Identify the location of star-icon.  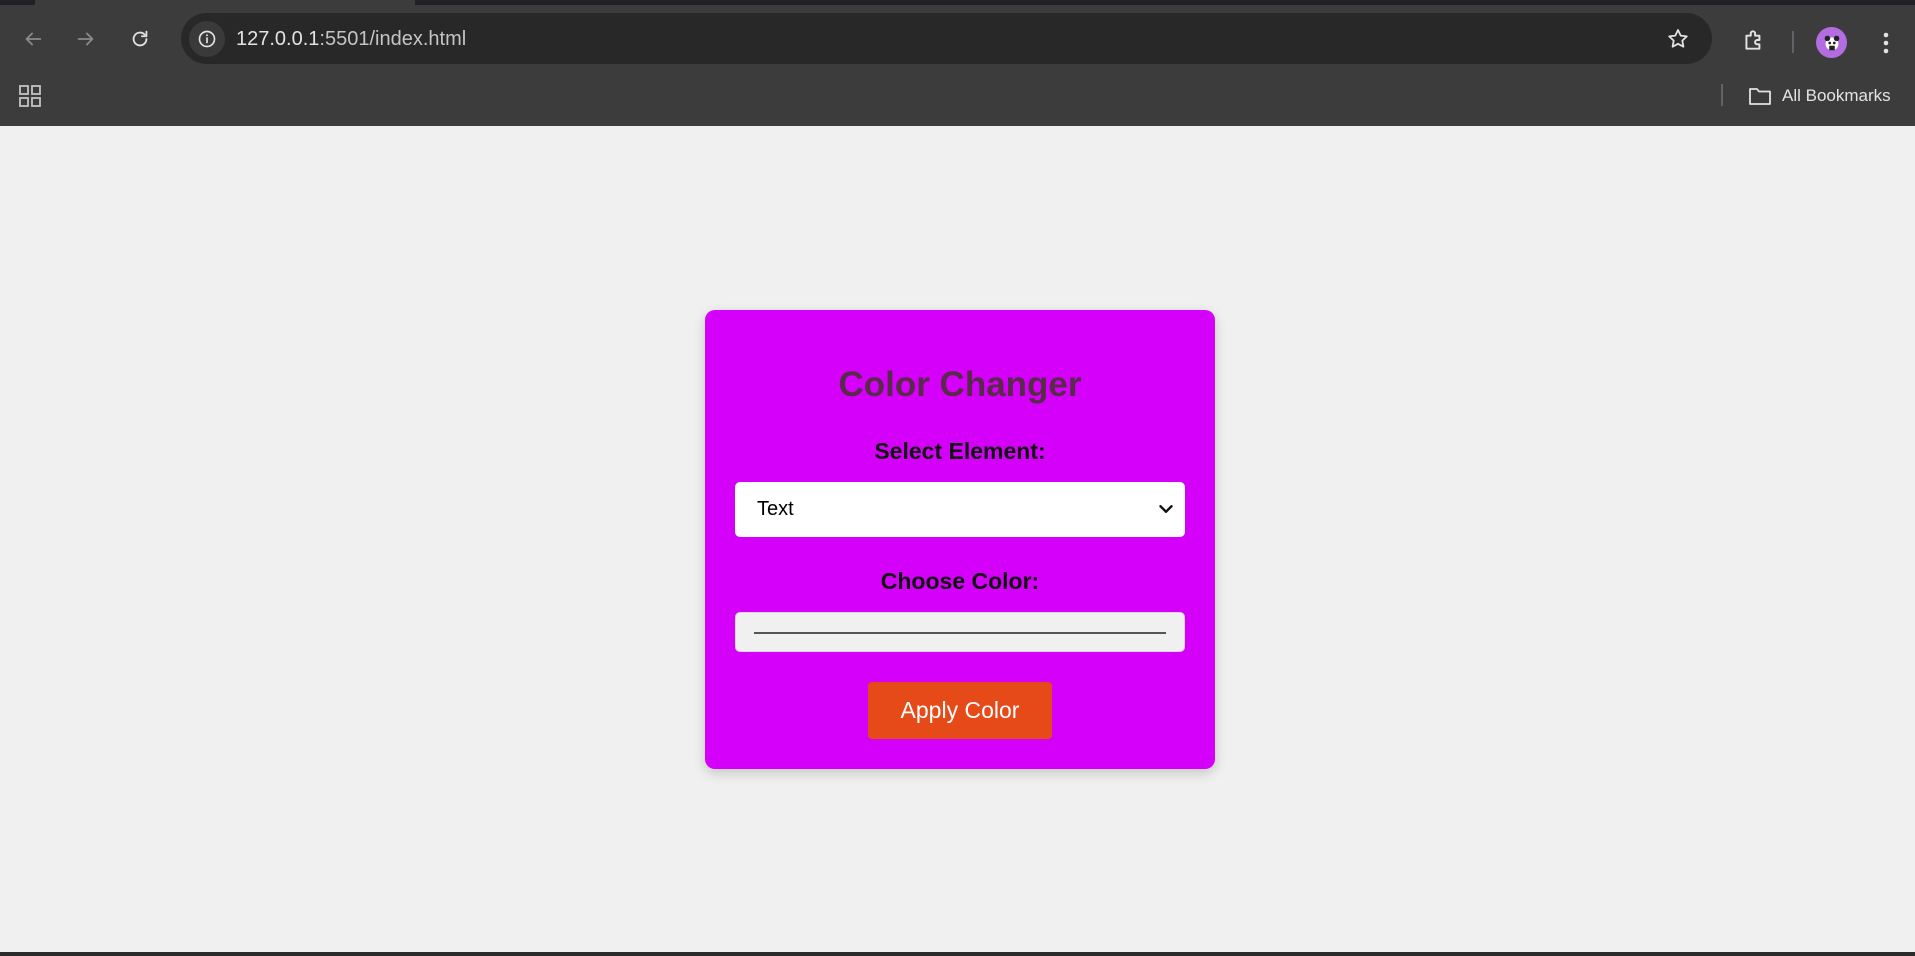
(1678, 38).